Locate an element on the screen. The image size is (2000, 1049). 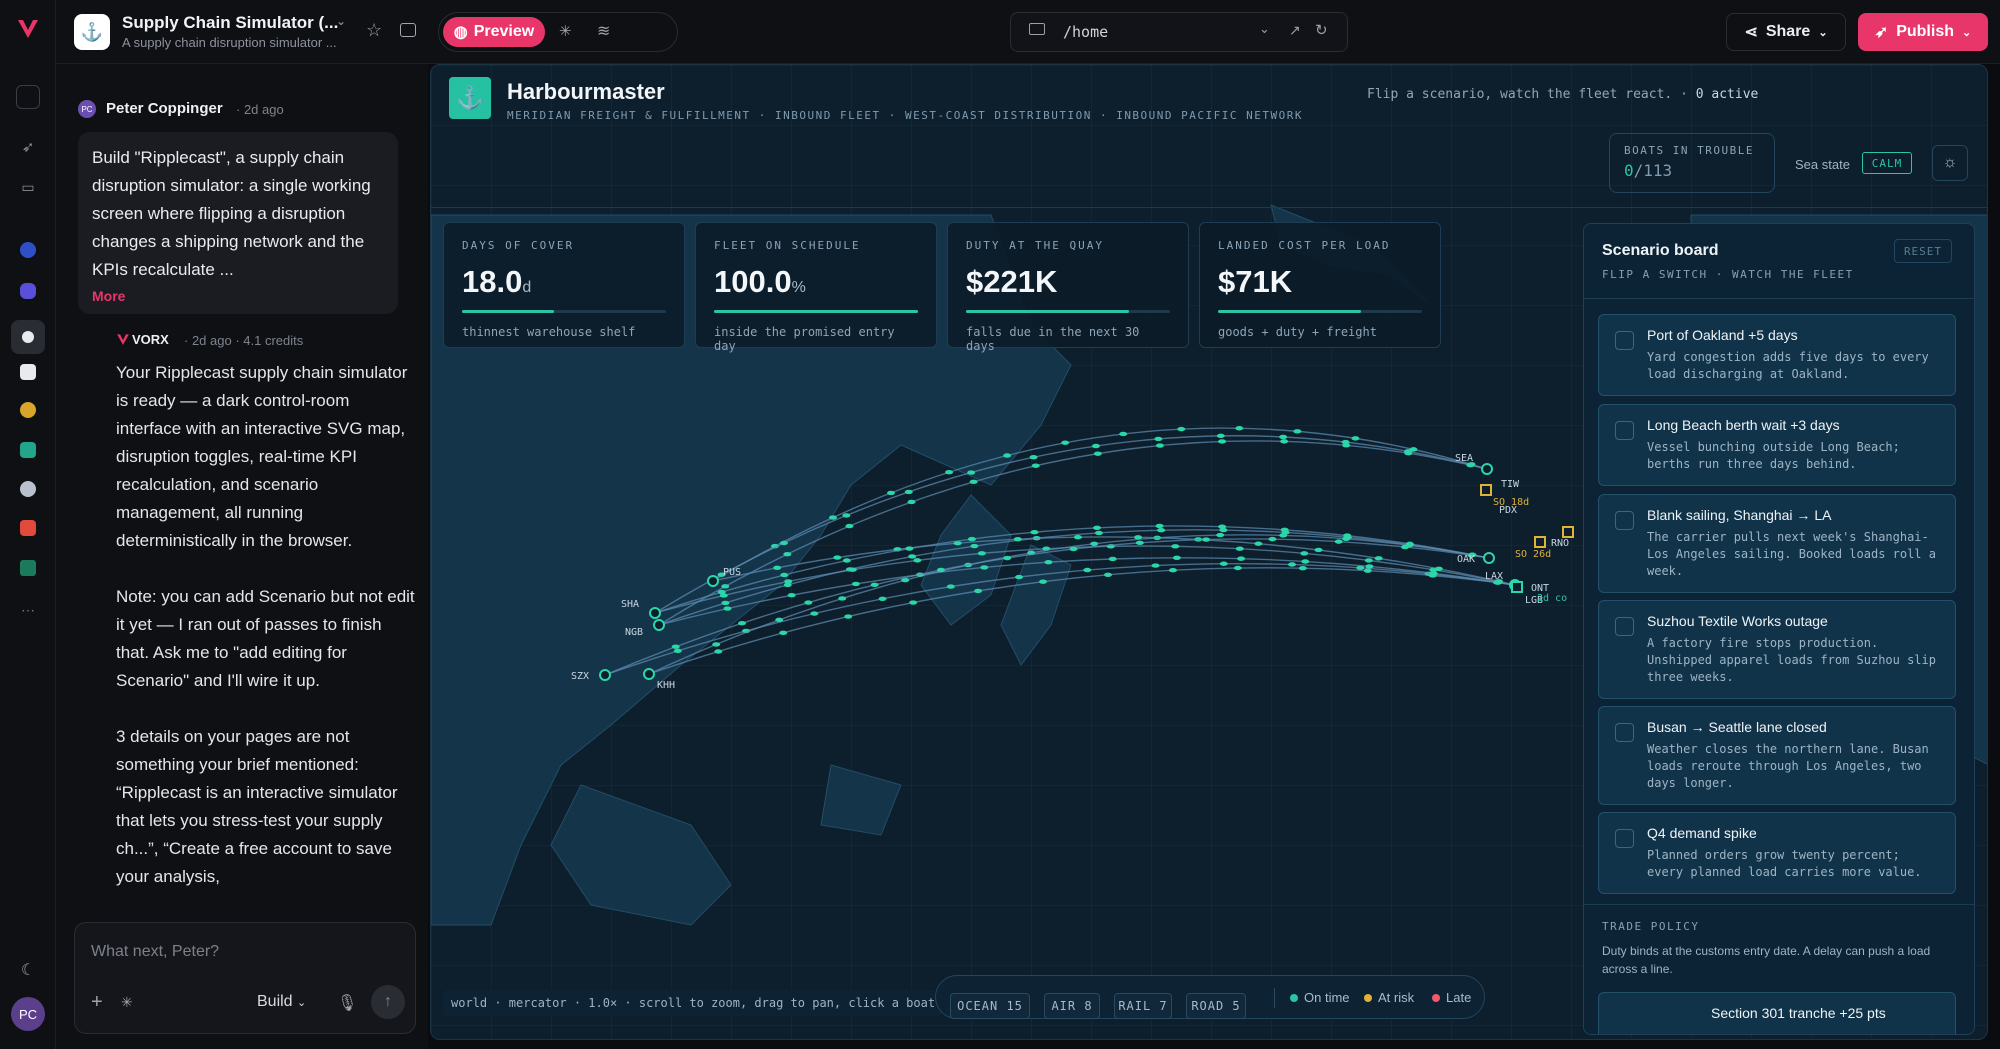
user-name: Peter Coppinger is located at coordinates (164, 108).